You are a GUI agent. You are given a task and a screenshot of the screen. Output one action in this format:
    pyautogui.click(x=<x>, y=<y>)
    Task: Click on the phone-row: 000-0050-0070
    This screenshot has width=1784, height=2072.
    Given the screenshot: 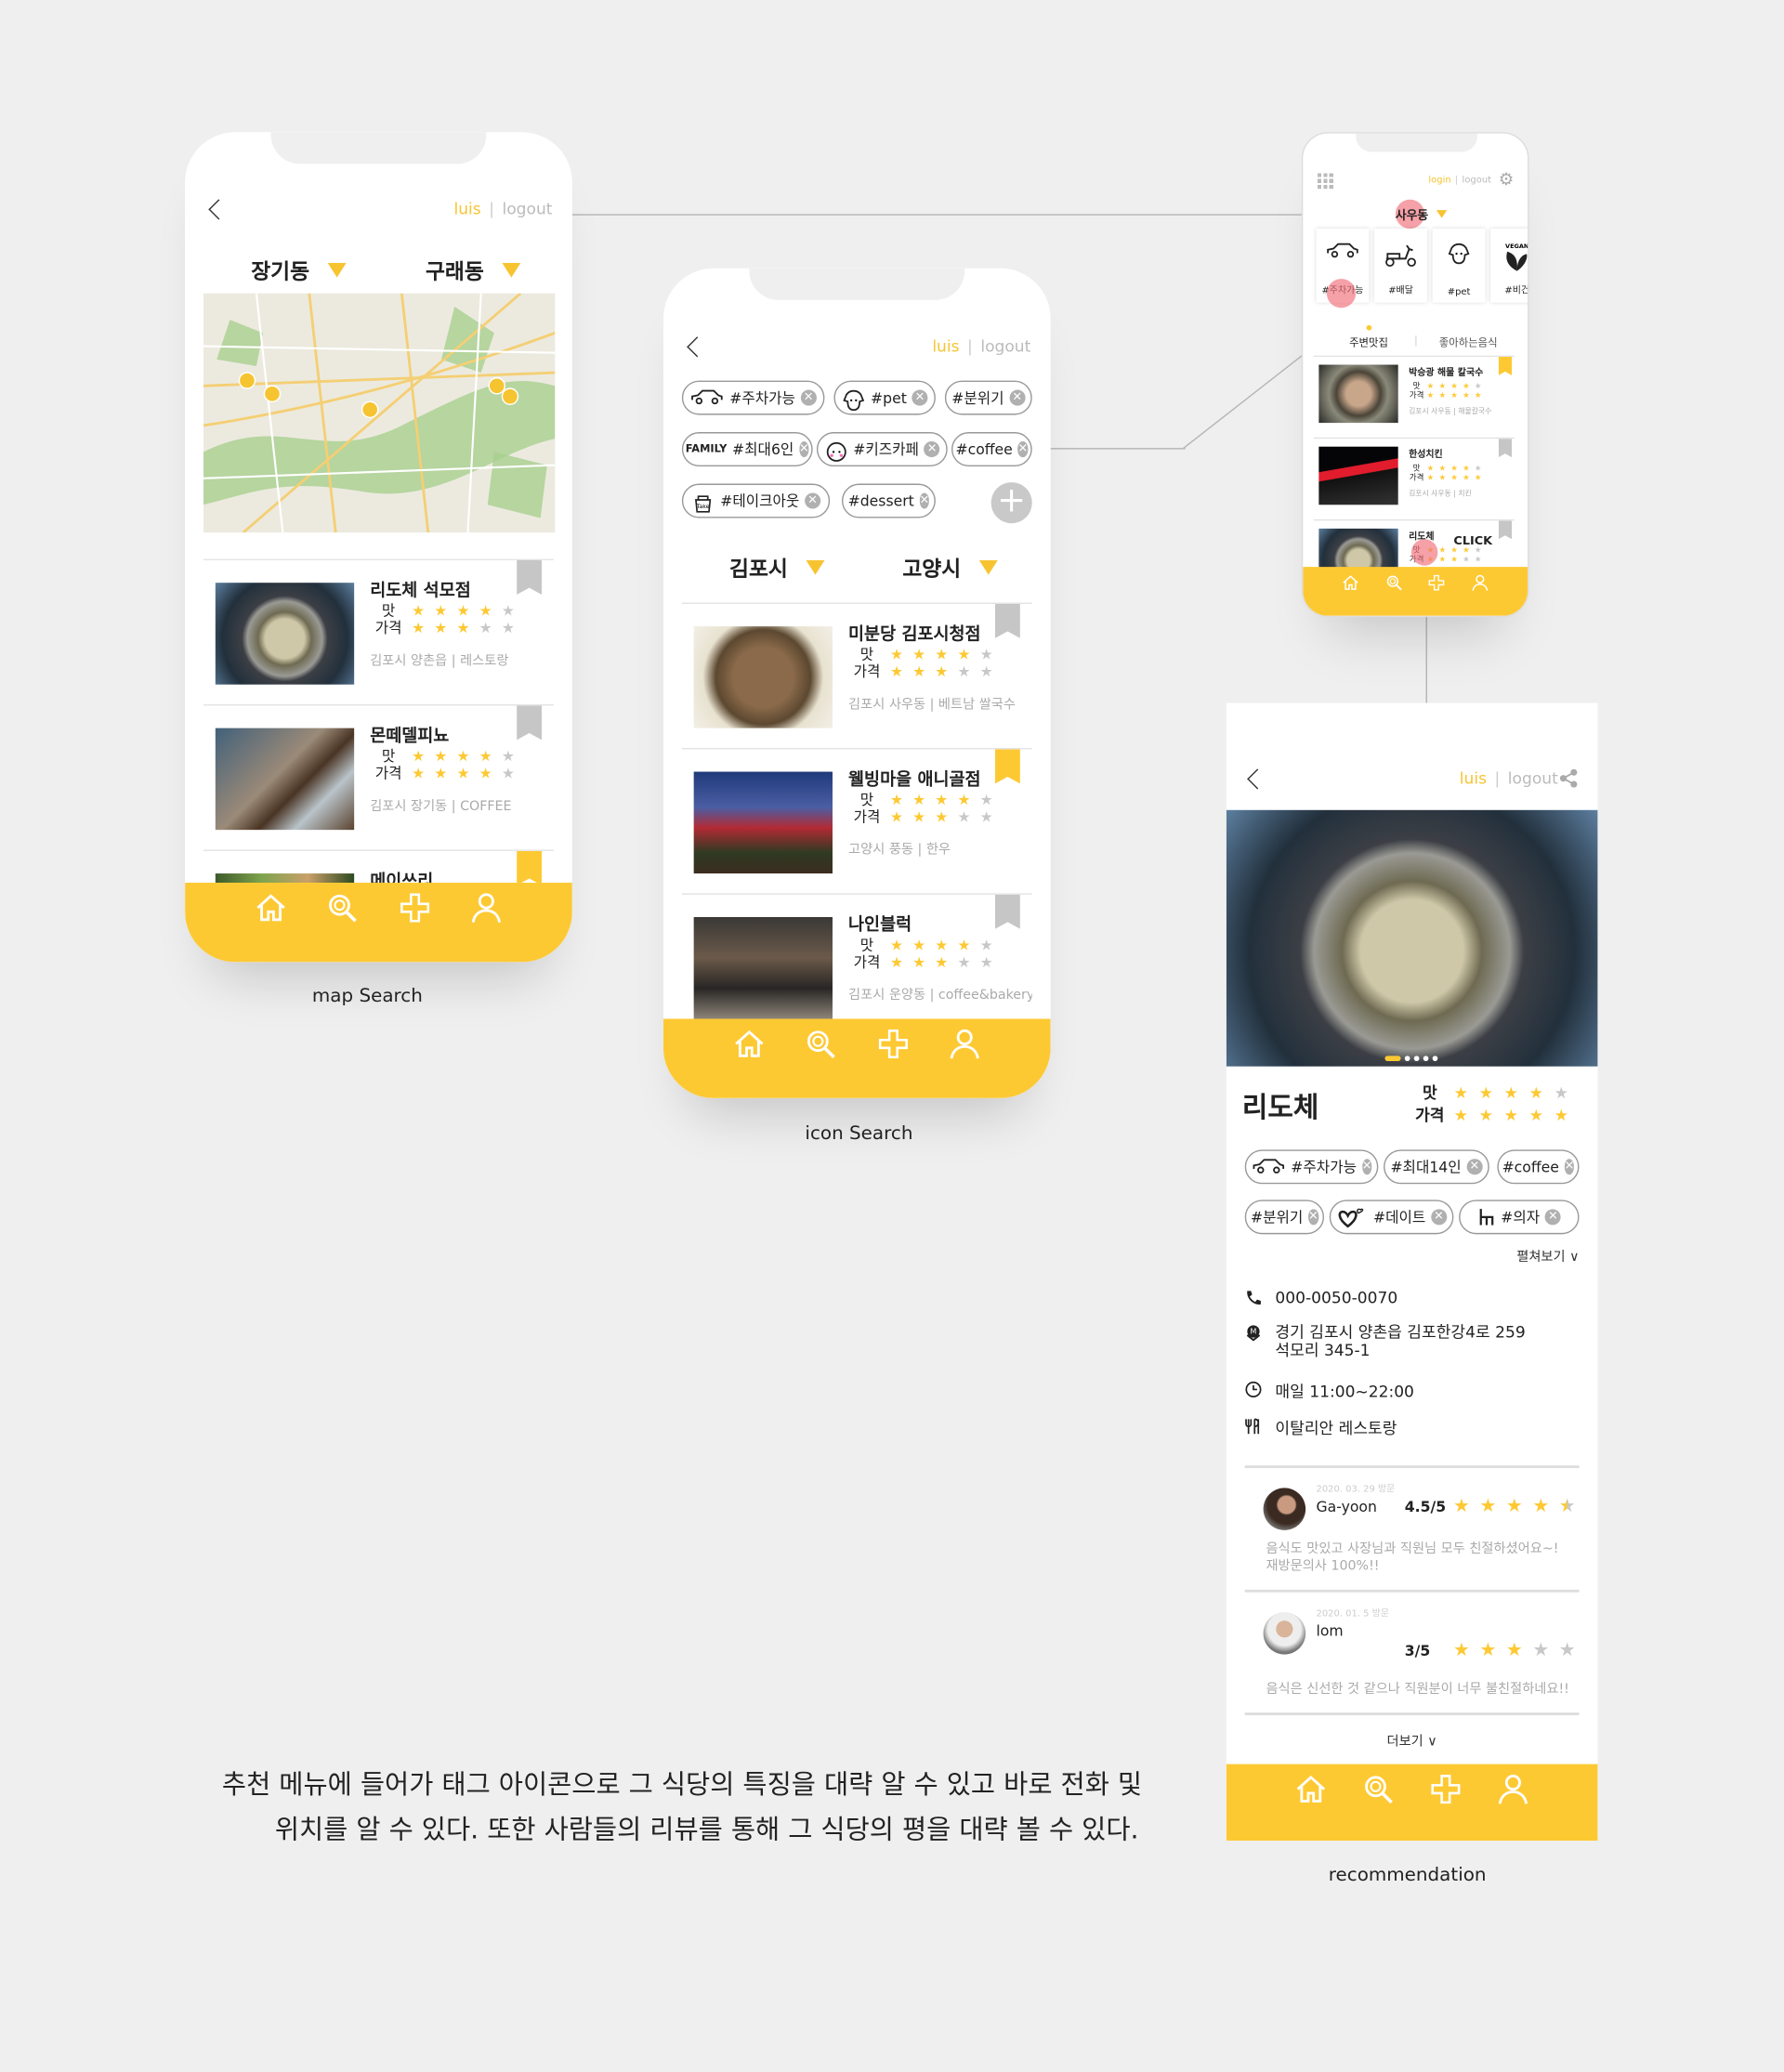 What is the action you would take?
    pyautogui.click(x=1321, y=1298)
    